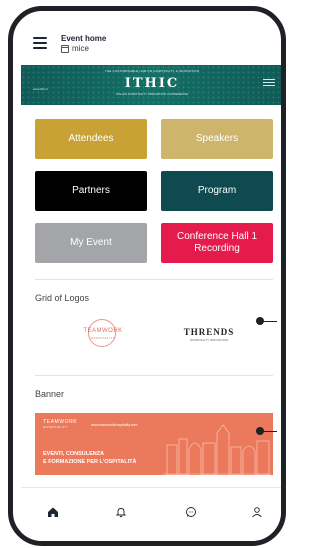 The width and height of the screenshot is (320, 548). What do you see at coordinates (217, 191) in the screenshot?
I see `tile-program: Program` at bounding box center [217, 191].